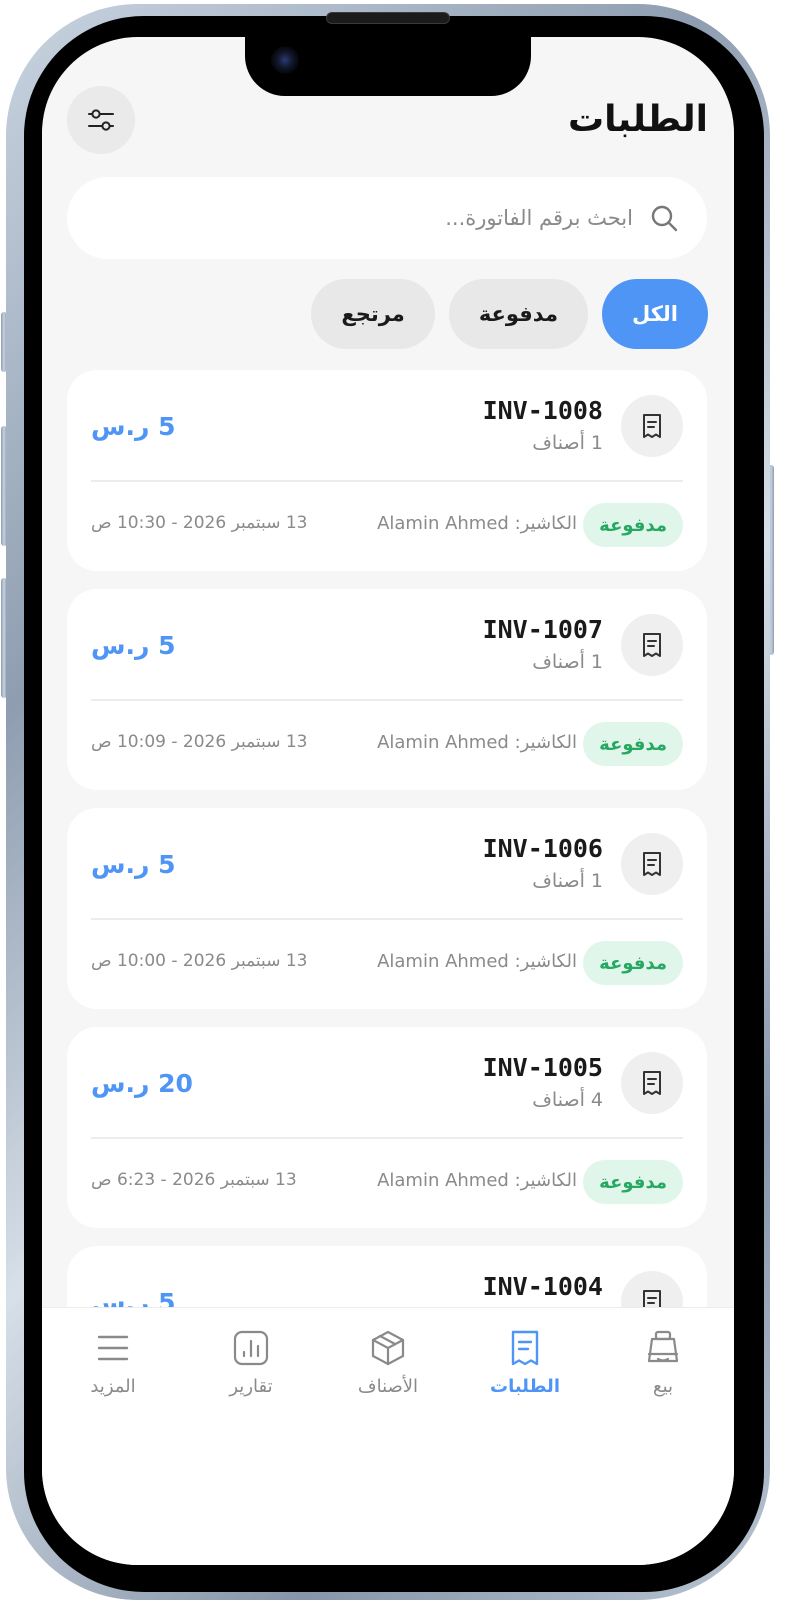  What do you see at coordinates (199, 961) in the screenshot?
I see `order-datetime: 13 سبتمبر 2026 - 10:00 ص` at bounding box center [199, 961].